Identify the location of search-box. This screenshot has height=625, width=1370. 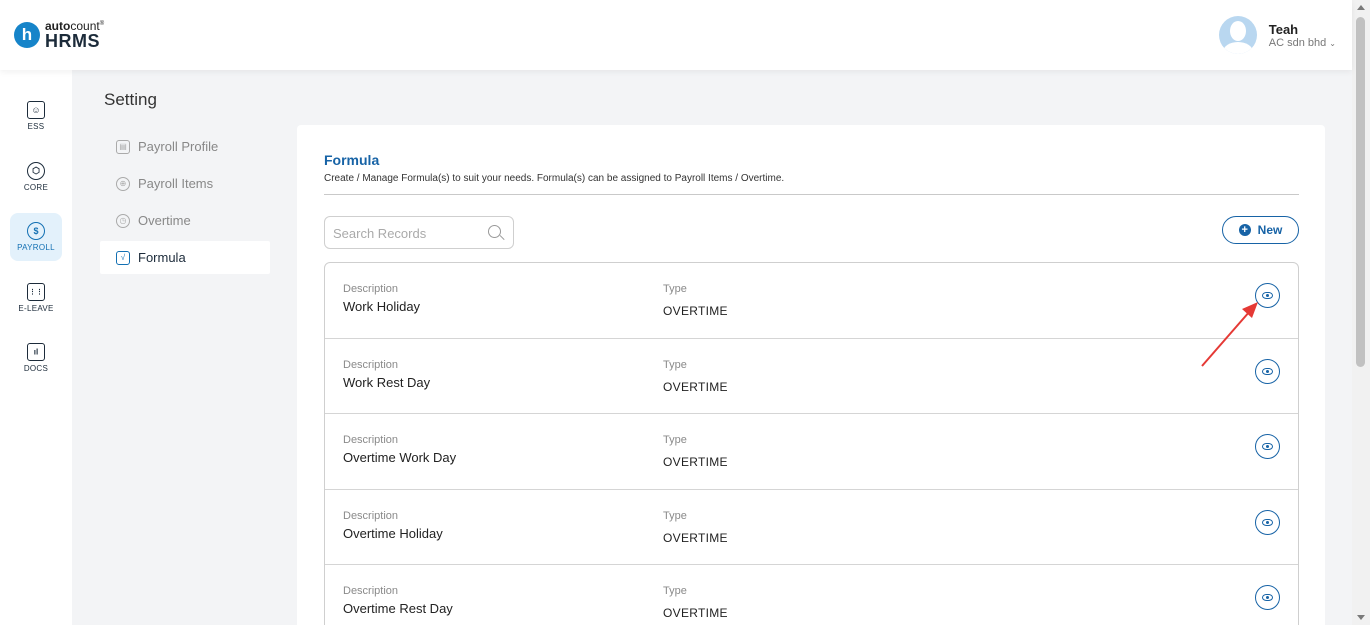
(419, 232).